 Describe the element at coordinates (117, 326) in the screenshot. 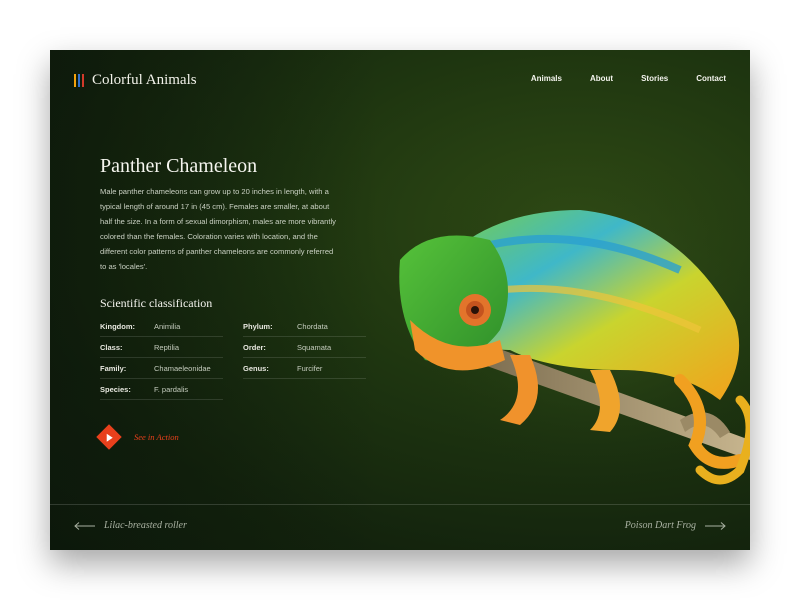

I see `classification-key: Kingdom:` at that location.